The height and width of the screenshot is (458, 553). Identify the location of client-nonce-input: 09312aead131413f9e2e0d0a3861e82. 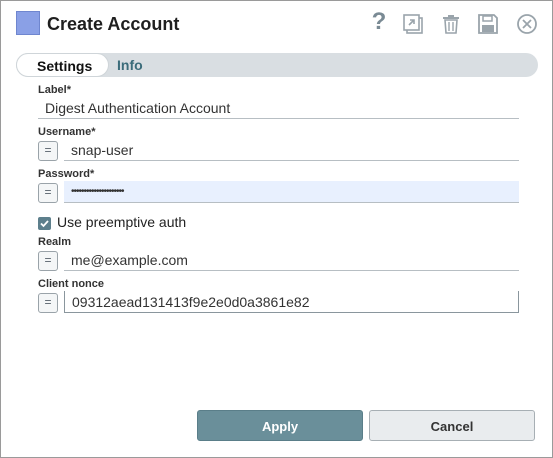
(291, 302).